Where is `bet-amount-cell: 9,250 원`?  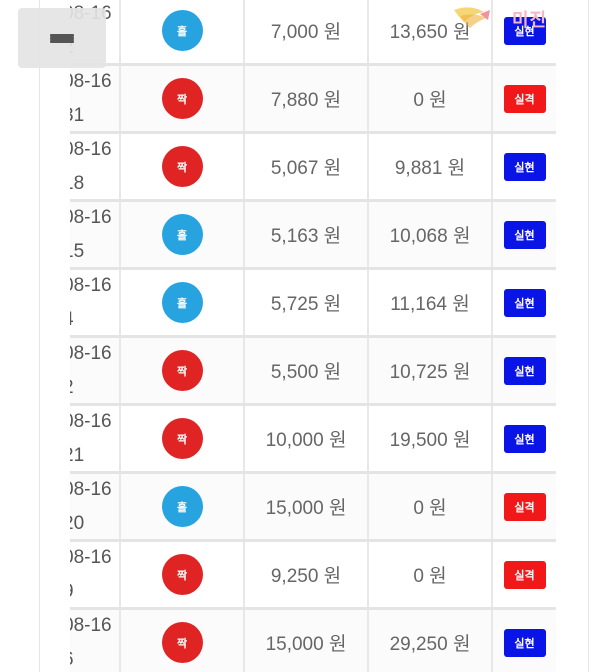
bet-amount-cell: 9,250 원 is located at coordinates (307, 574).